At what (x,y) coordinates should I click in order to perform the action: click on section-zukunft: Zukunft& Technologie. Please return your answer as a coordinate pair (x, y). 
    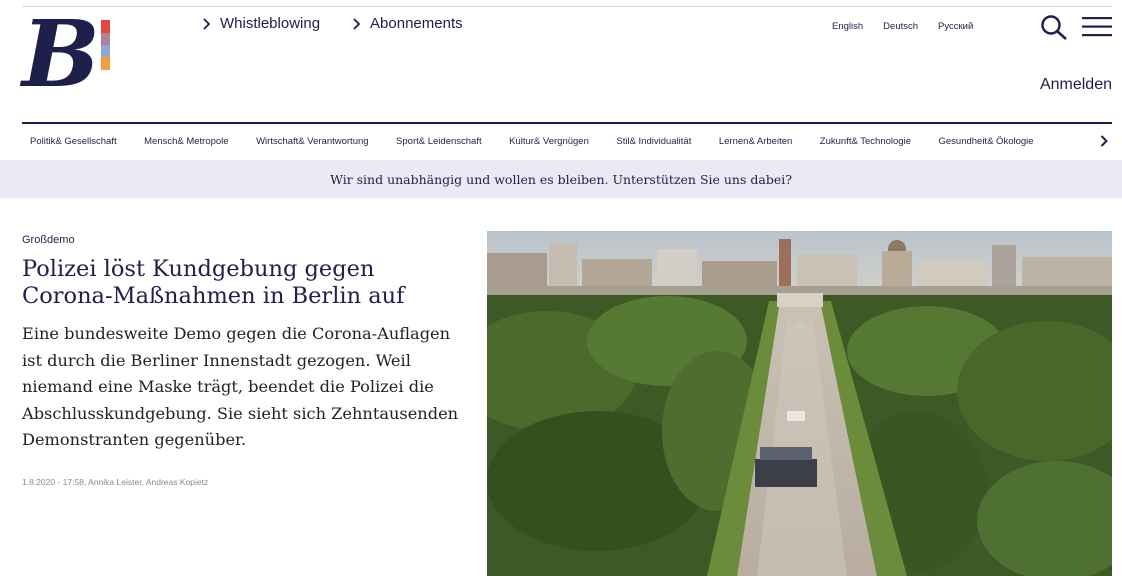
    Looking at the image, I should click on (865, 141).